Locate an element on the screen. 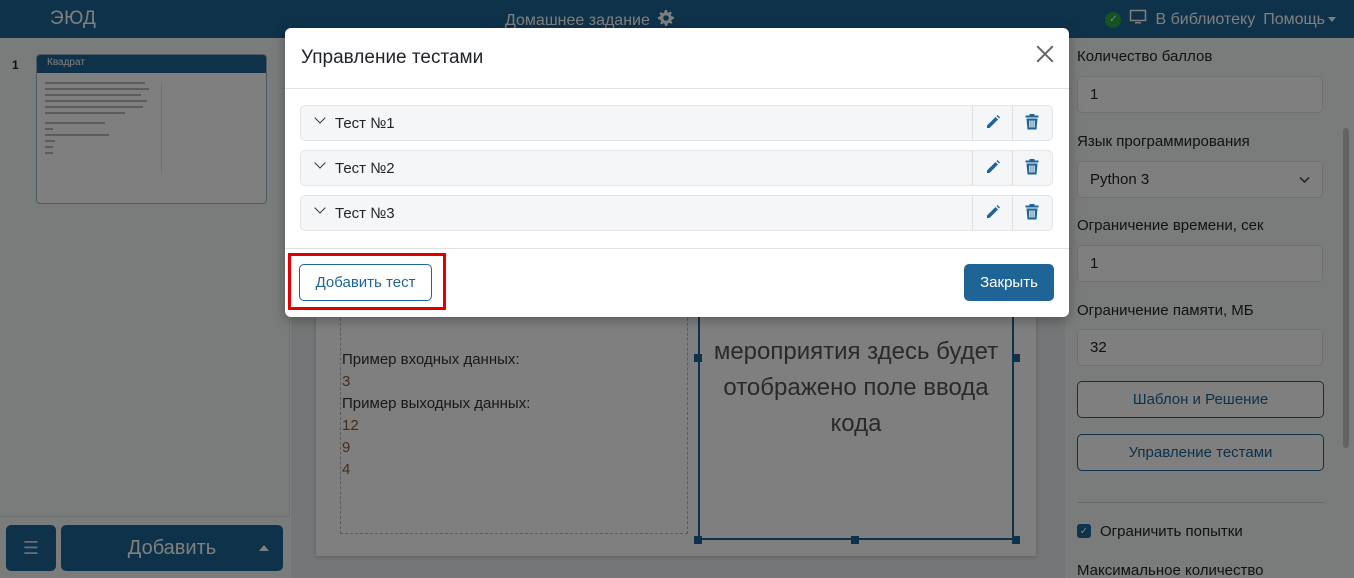 Image resolution: width=1354 pixels, height=578 pixels. modal-title: Управление тестами is located at coordinates (392, 57).